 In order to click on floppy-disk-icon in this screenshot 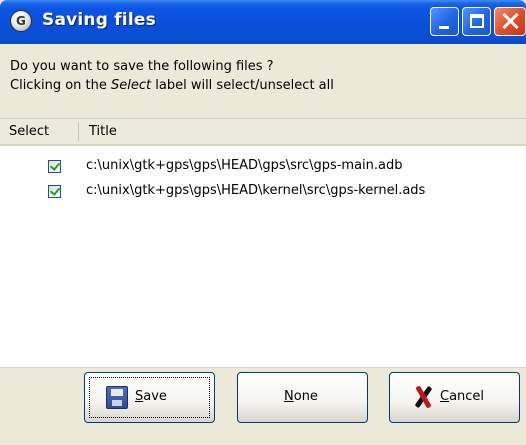, I will do `click(117, 397)`.